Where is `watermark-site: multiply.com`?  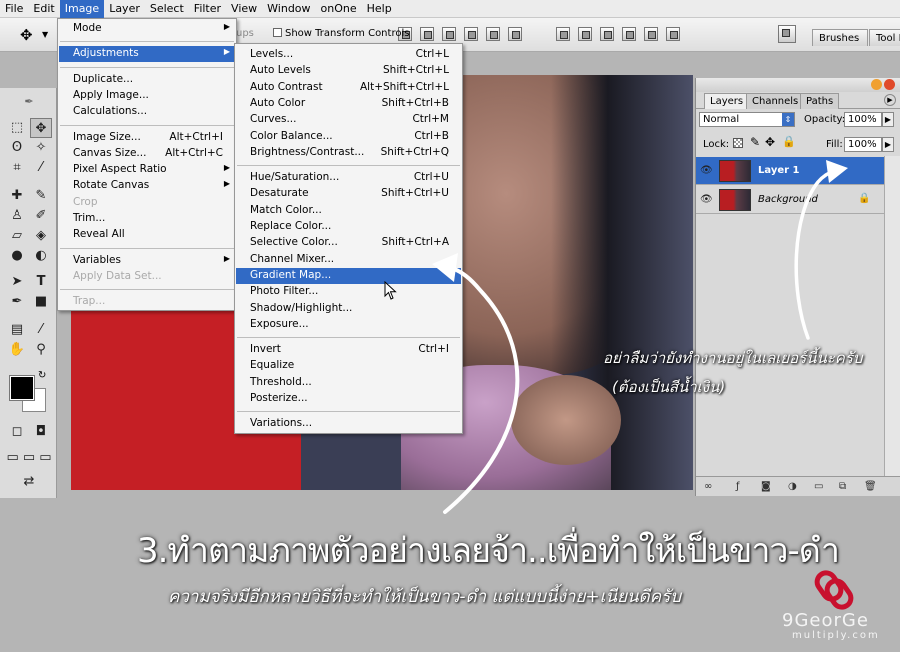
watermark-site: multiply.com is located at coordinates (836, 635).